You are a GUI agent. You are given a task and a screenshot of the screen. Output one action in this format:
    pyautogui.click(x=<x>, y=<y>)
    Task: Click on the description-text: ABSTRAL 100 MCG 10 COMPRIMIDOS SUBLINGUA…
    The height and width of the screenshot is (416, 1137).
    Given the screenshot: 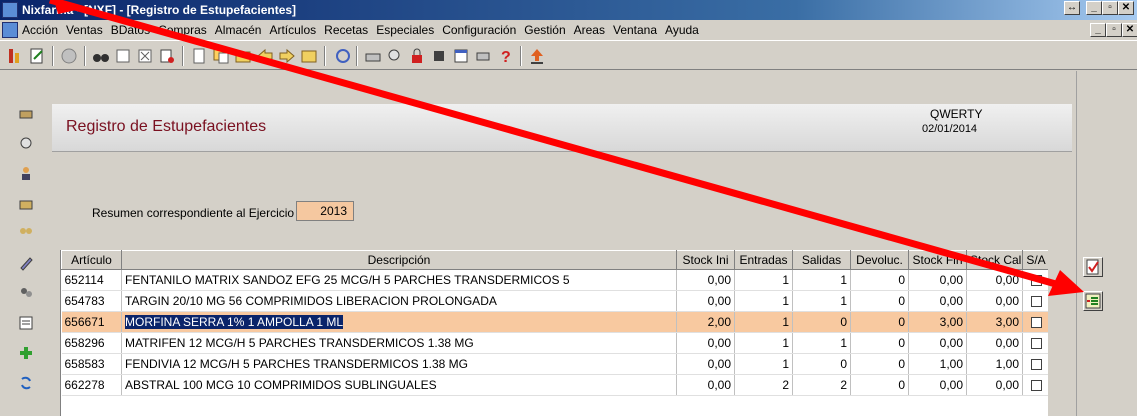 What is the action you would take?
    pyautogui.click(x=281, y=385)
    